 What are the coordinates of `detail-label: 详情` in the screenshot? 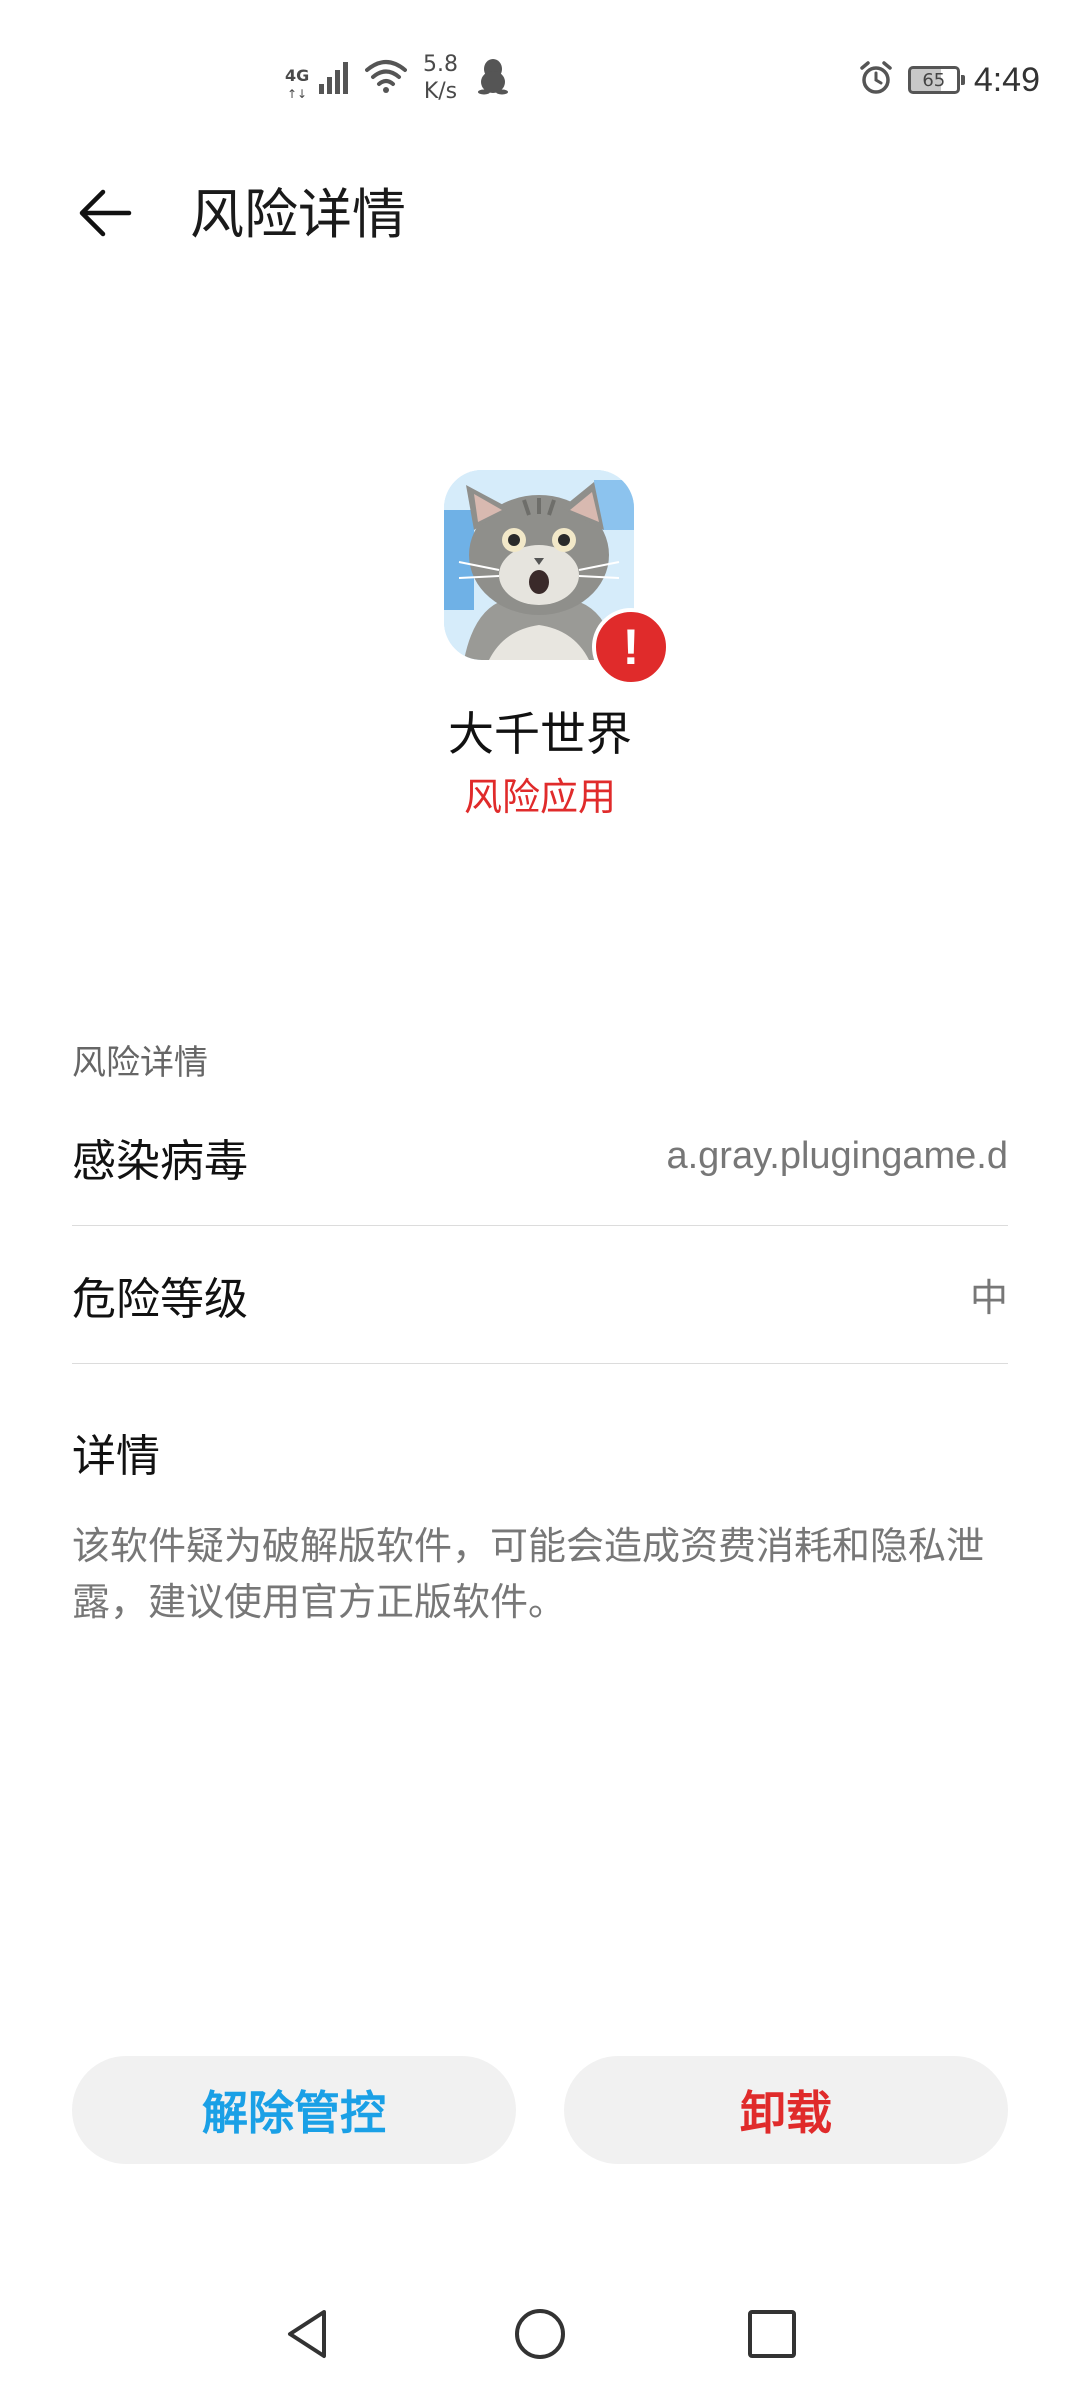 It's located at (116, 1456).